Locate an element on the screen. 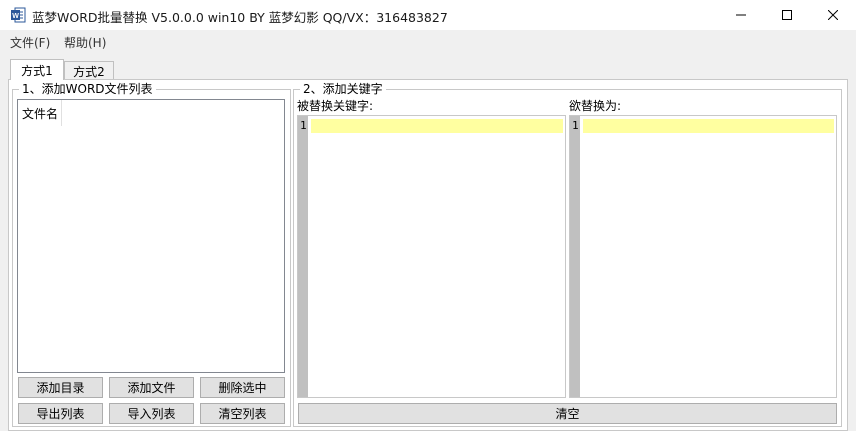 This screenshot has width=856, height=431. close-button is located at coordinates (833, 15).